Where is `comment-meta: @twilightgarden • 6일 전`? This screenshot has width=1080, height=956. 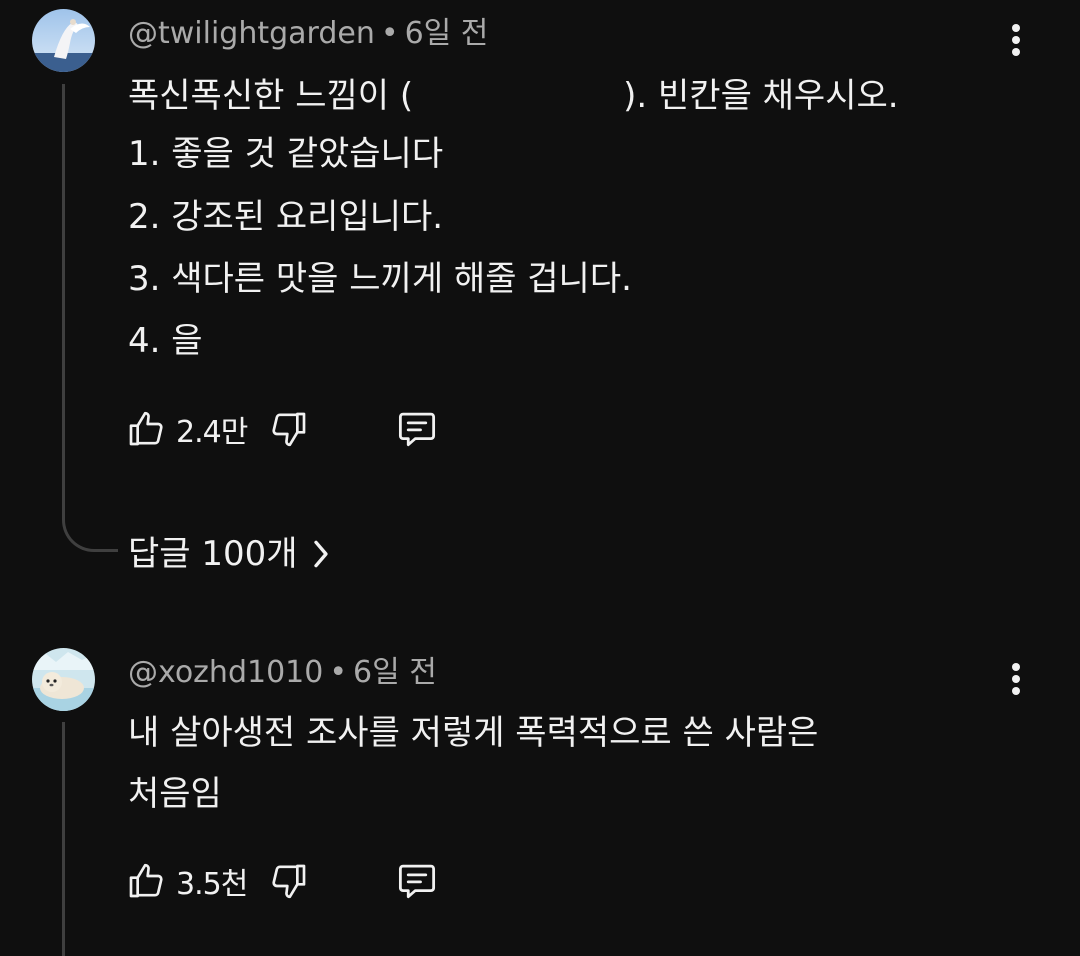
comment-meta: @twilightgarden • 6일 전 is located at coordinates (308, 34).